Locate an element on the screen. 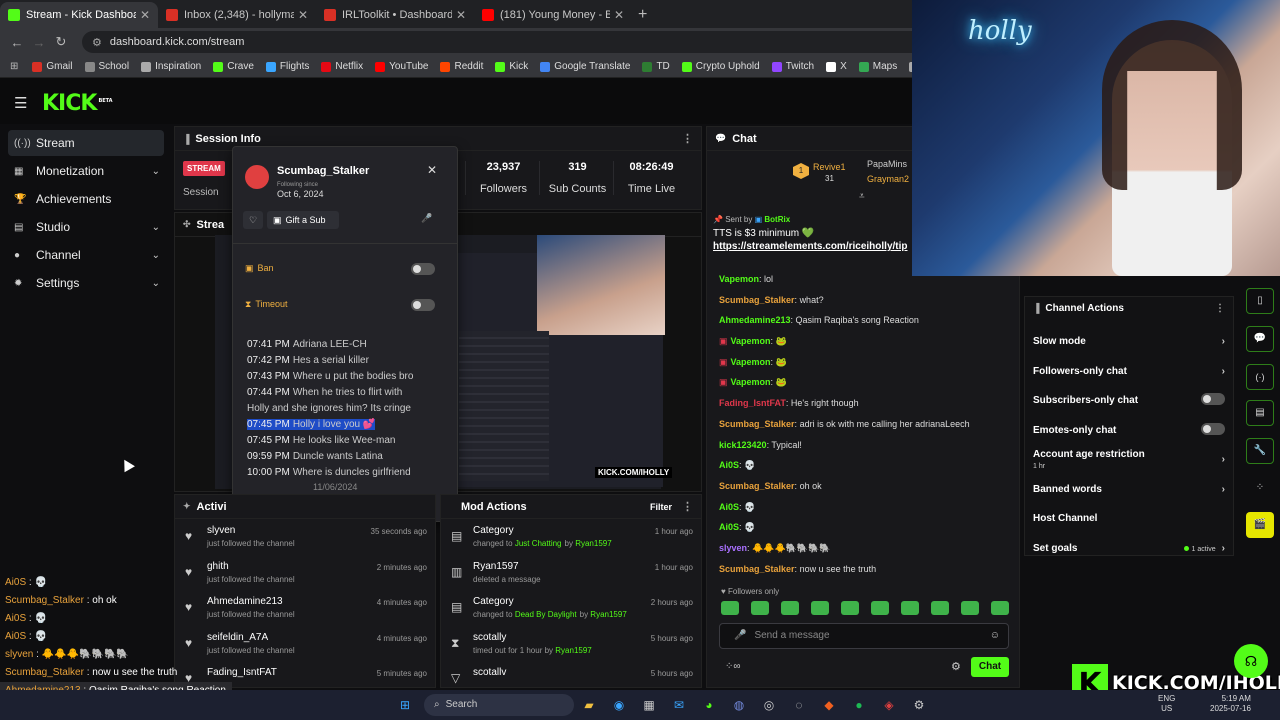 This screenshot has height=720, width=1280. follow-heart-button: ♡ is located at coordinates (253, 220).